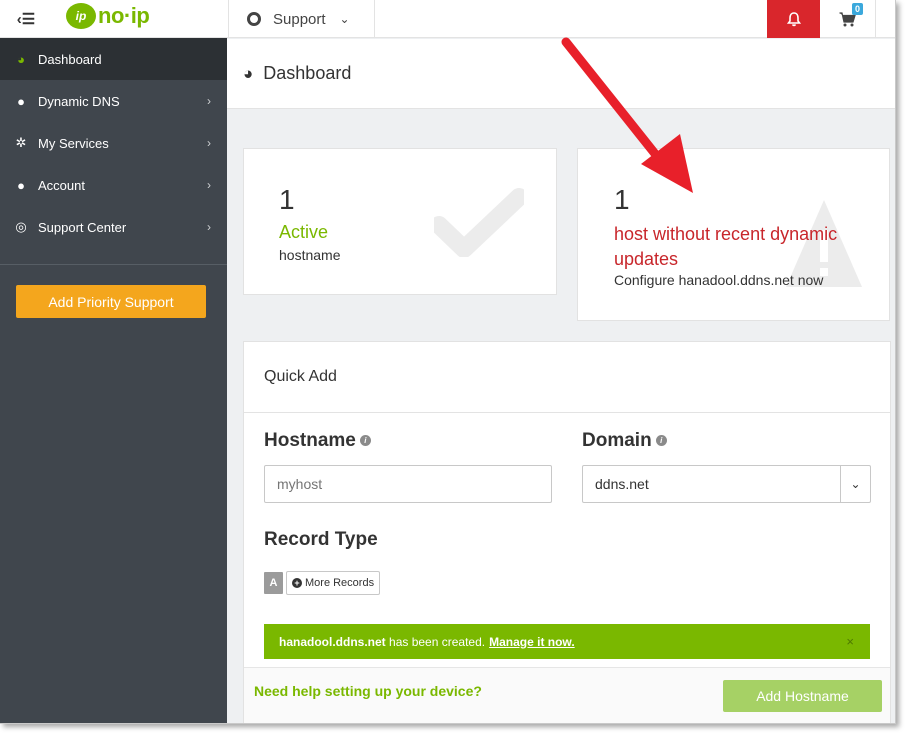  What do you see at coordinates (124, 15) in the screenshot?
I see `logo-text: no·ip` at bounding box center [124, 15].